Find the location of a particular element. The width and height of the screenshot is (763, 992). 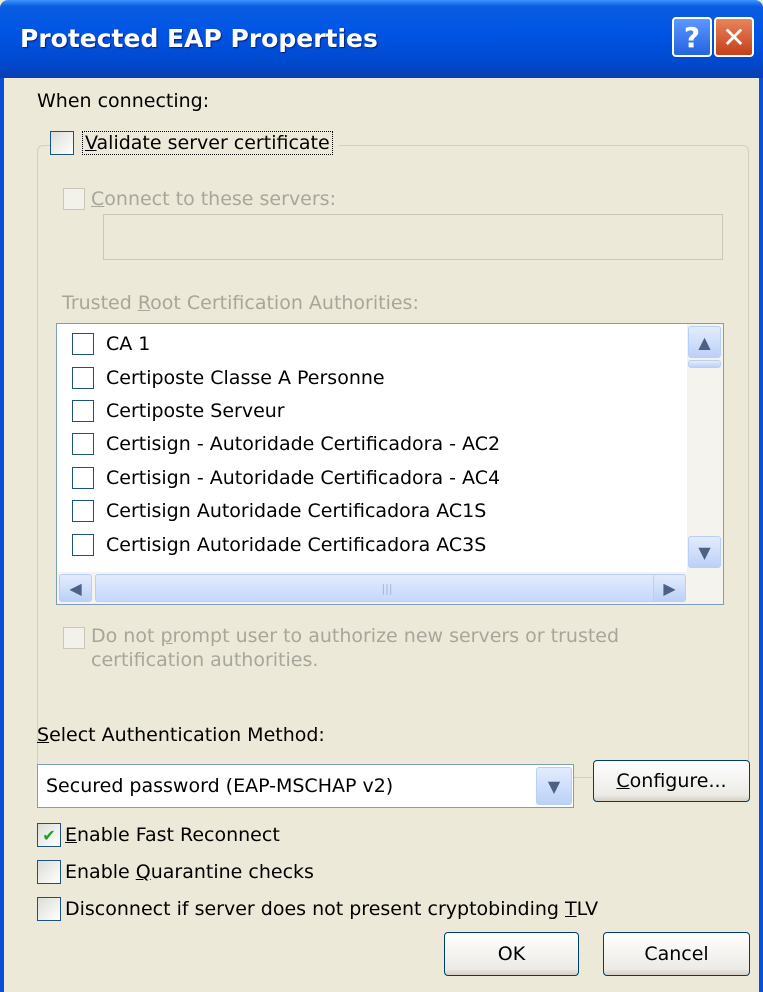

validate-server-cert-checkbox is located at coordinates (62, 143).